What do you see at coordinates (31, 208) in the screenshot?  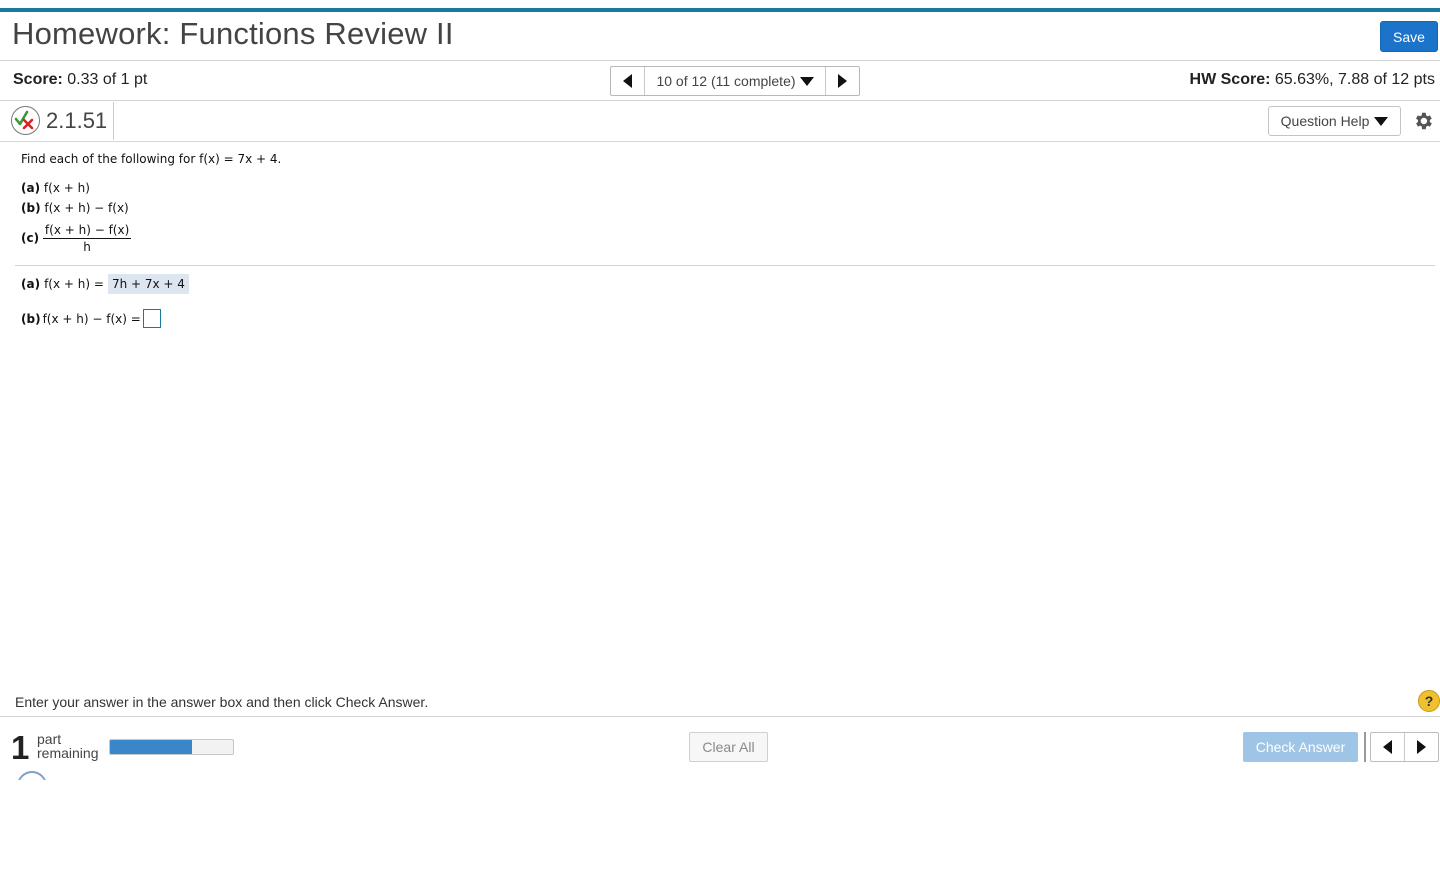 I see `part-label: (b)` at bounding box center [31, 208].